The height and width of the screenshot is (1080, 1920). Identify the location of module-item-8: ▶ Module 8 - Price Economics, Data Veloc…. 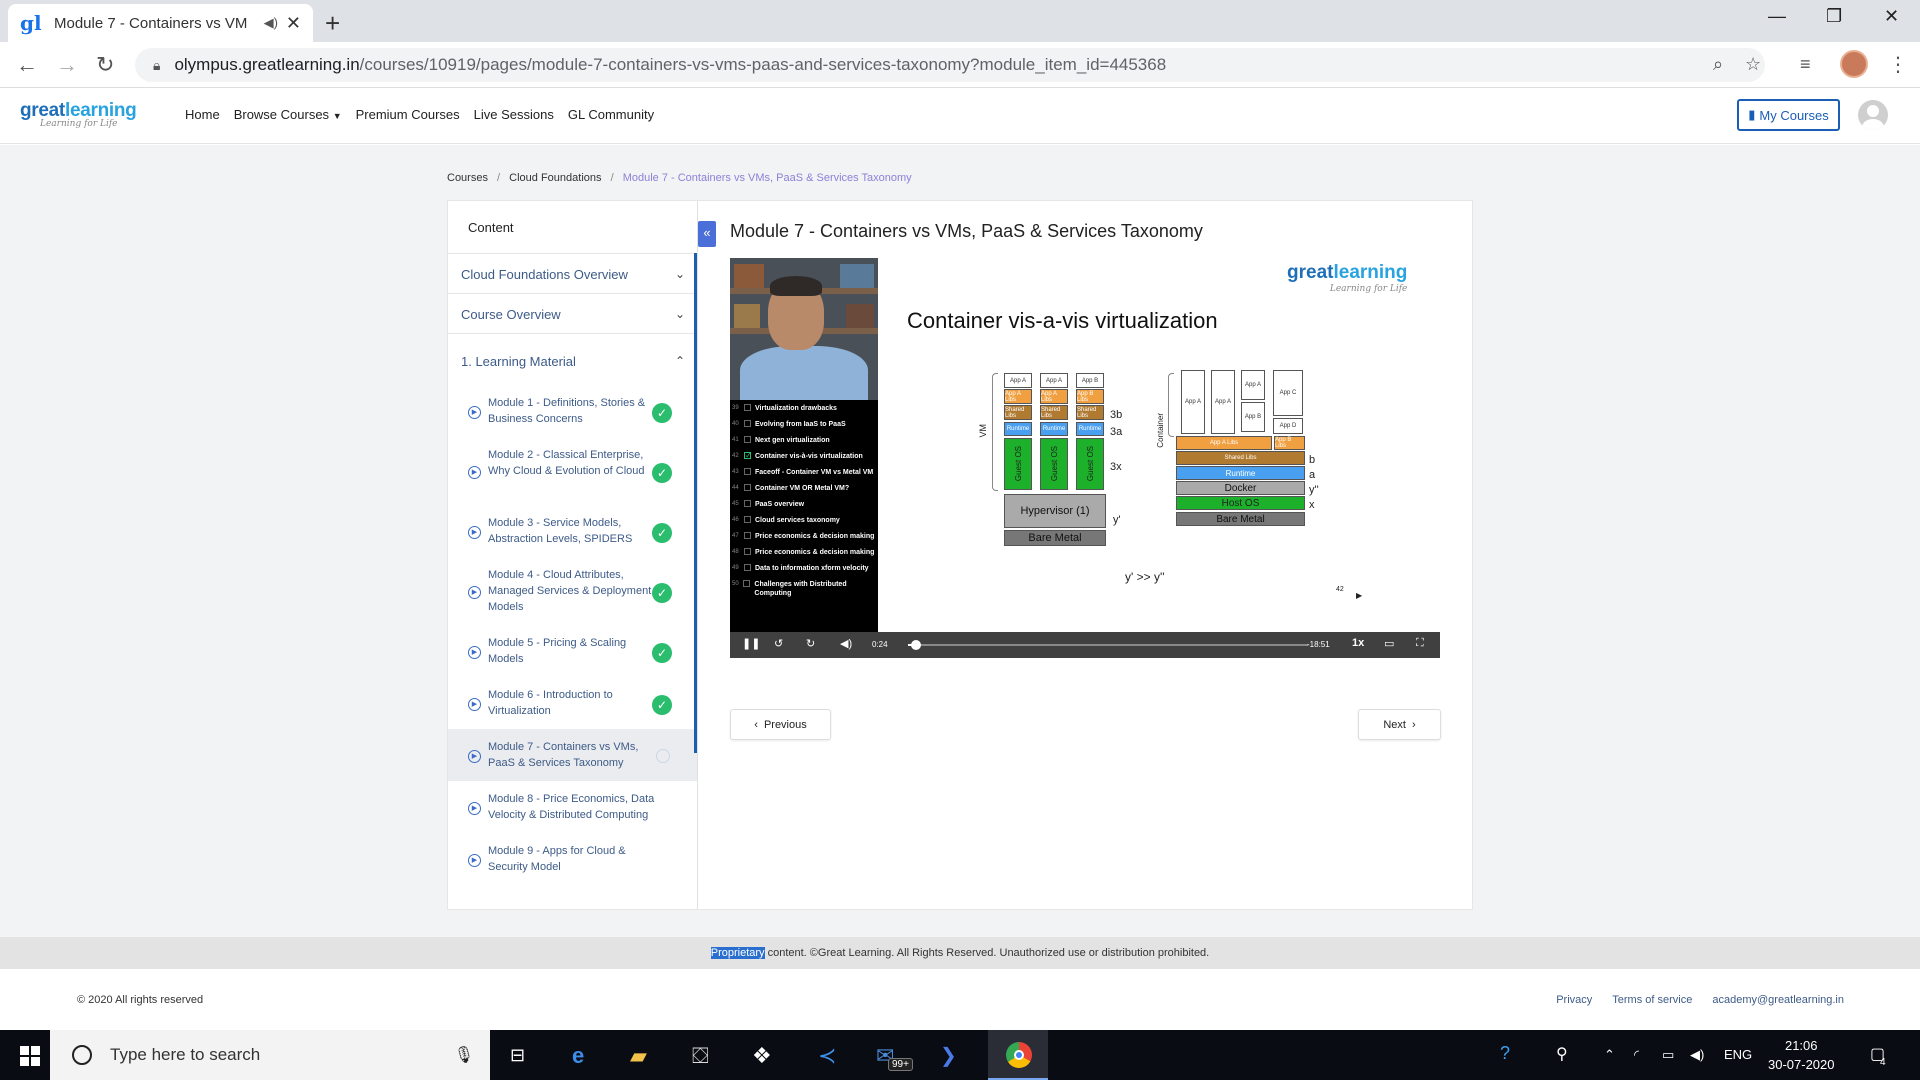
(572, 807).